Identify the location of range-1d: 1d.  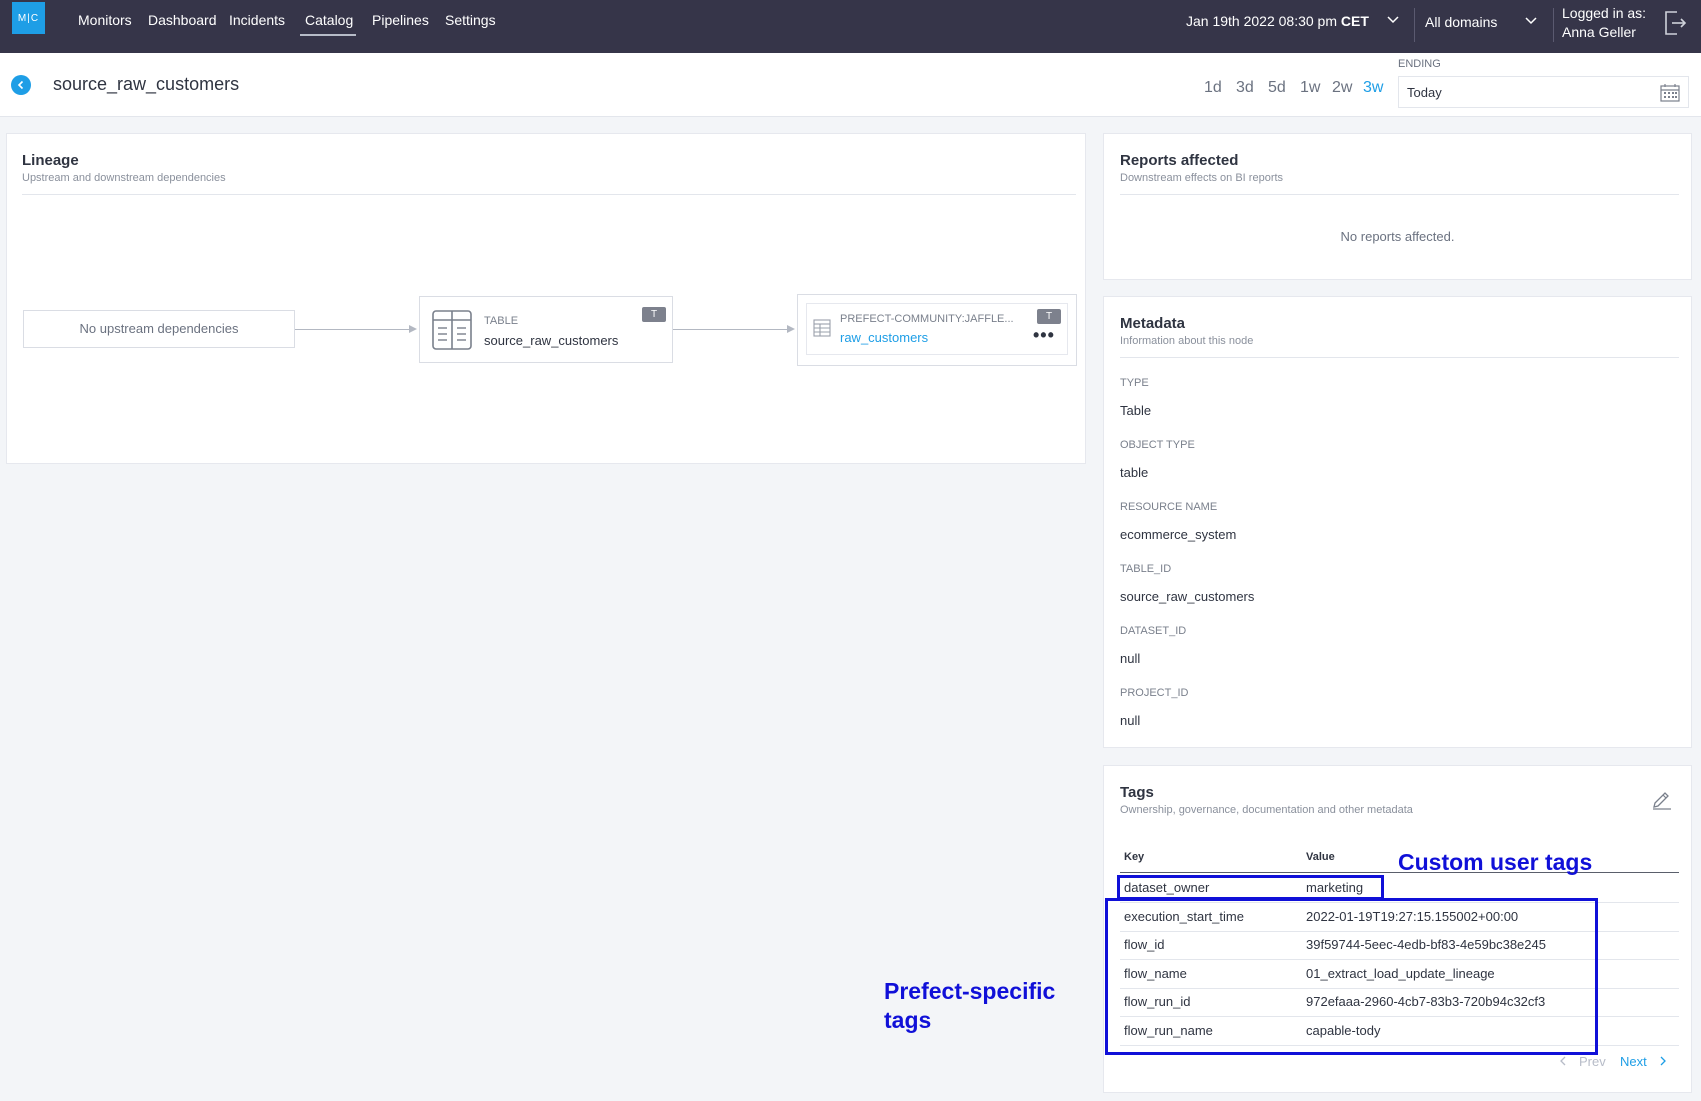
(1213, 88).